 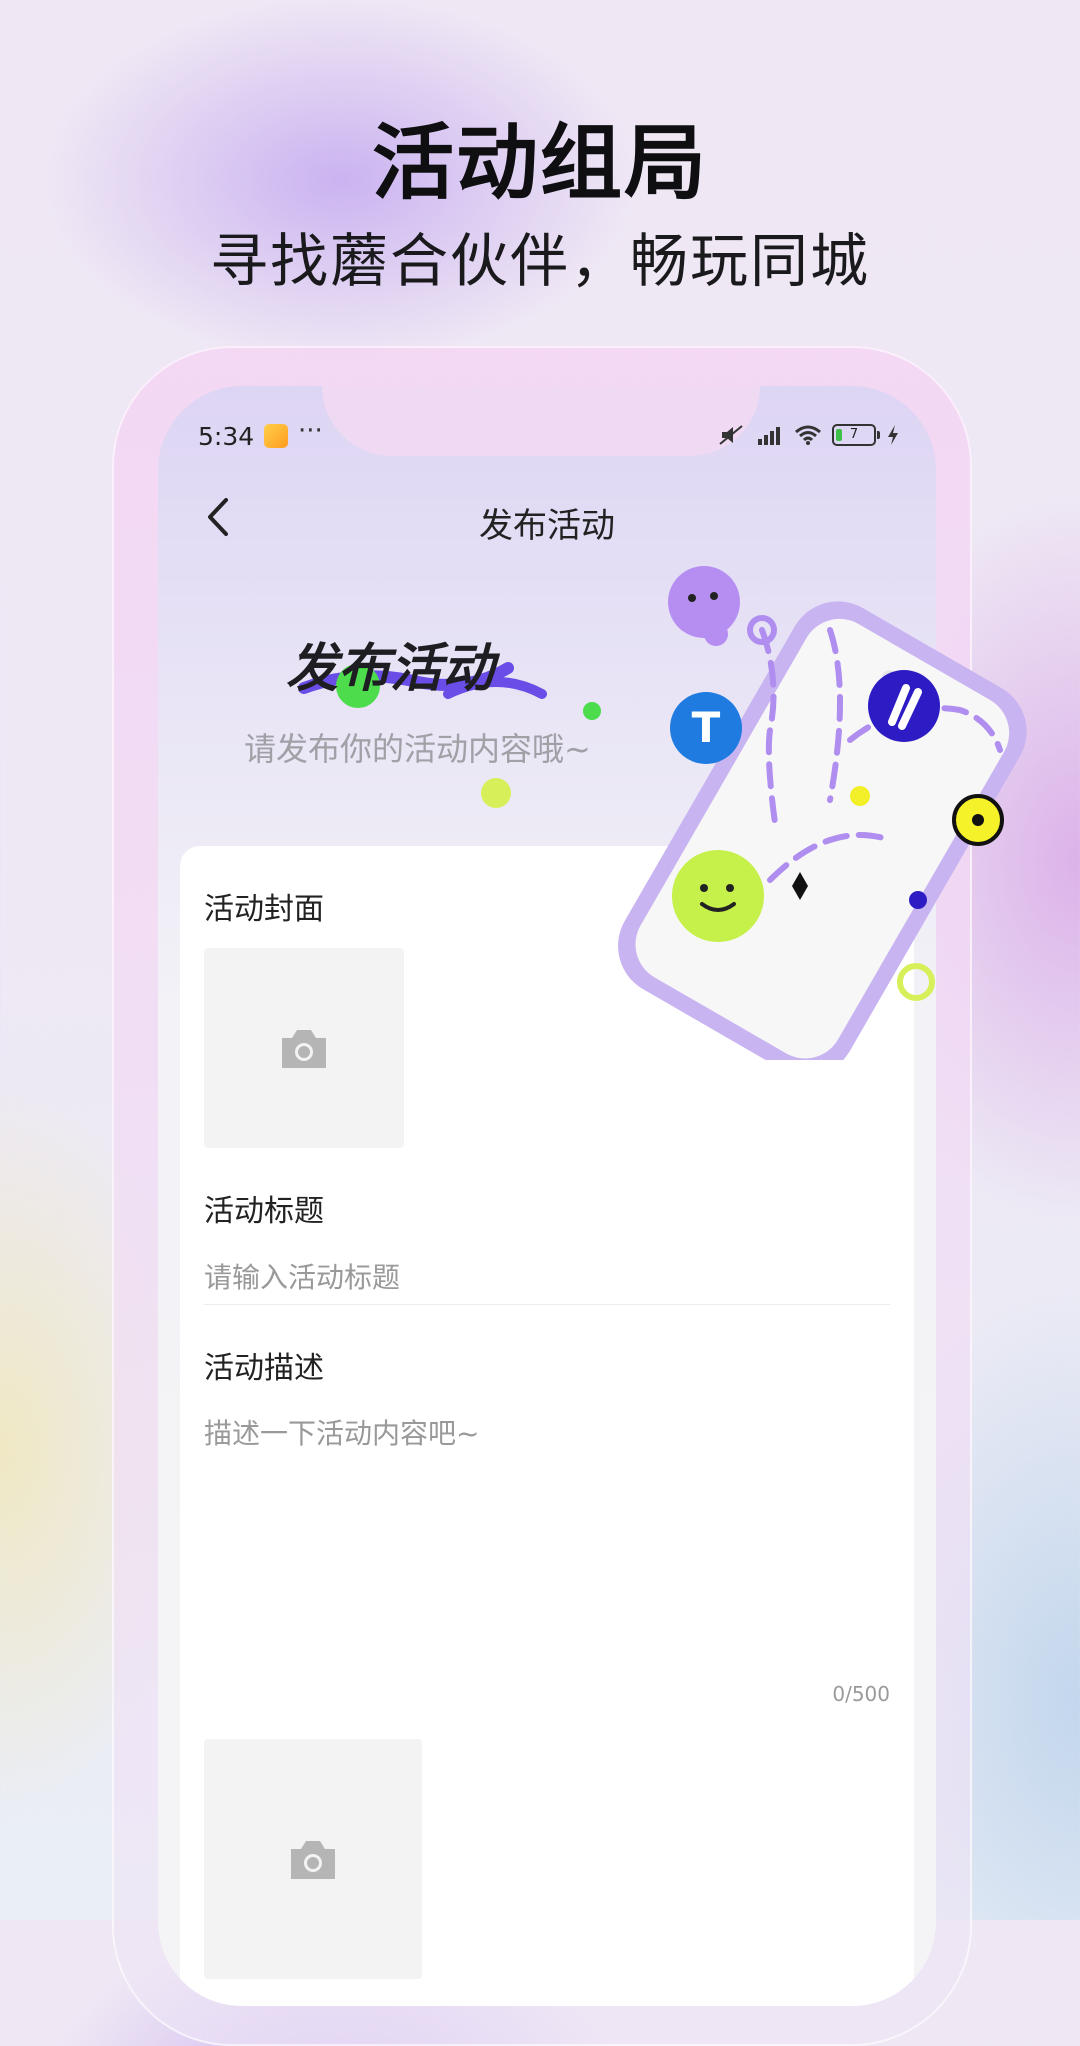 What do you see at coordinates (547, 1537) in the screenshot?
I see `description-input: 描述一下活动内容吧~` at bounding box center [547, 1537].